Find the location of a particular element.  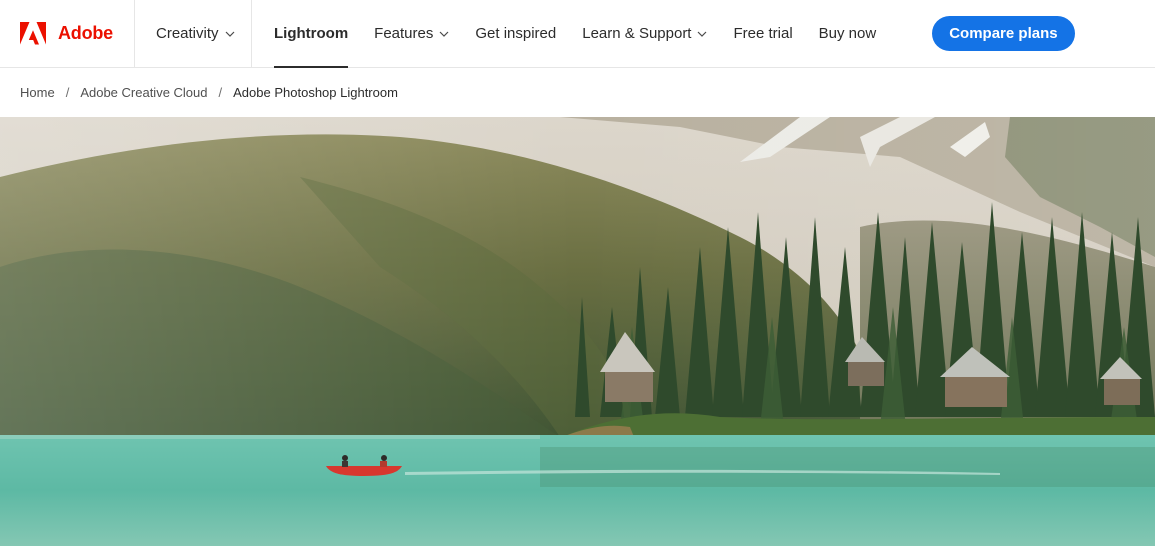

nav-creativity-menu: Creativity is located at coordinates (193, 34).